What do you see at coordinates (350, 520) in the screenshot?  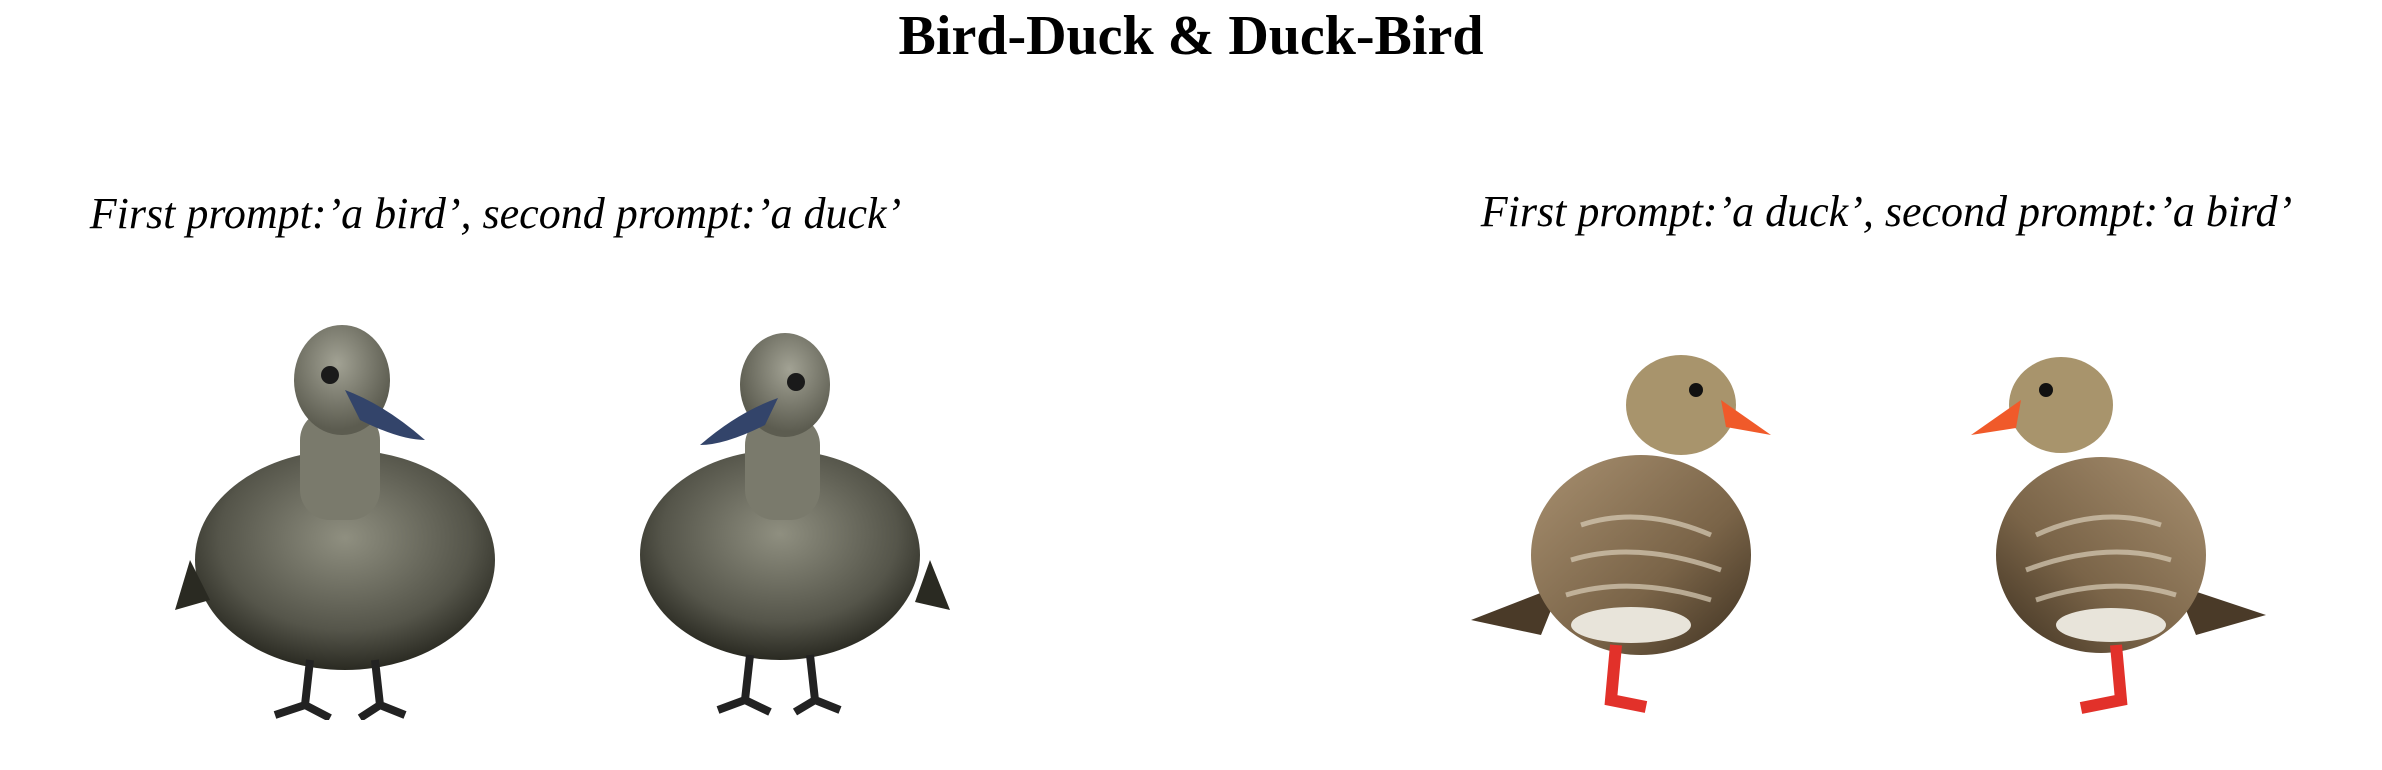 I see `grey-duck-image-left` at bounding box center [350, 520].